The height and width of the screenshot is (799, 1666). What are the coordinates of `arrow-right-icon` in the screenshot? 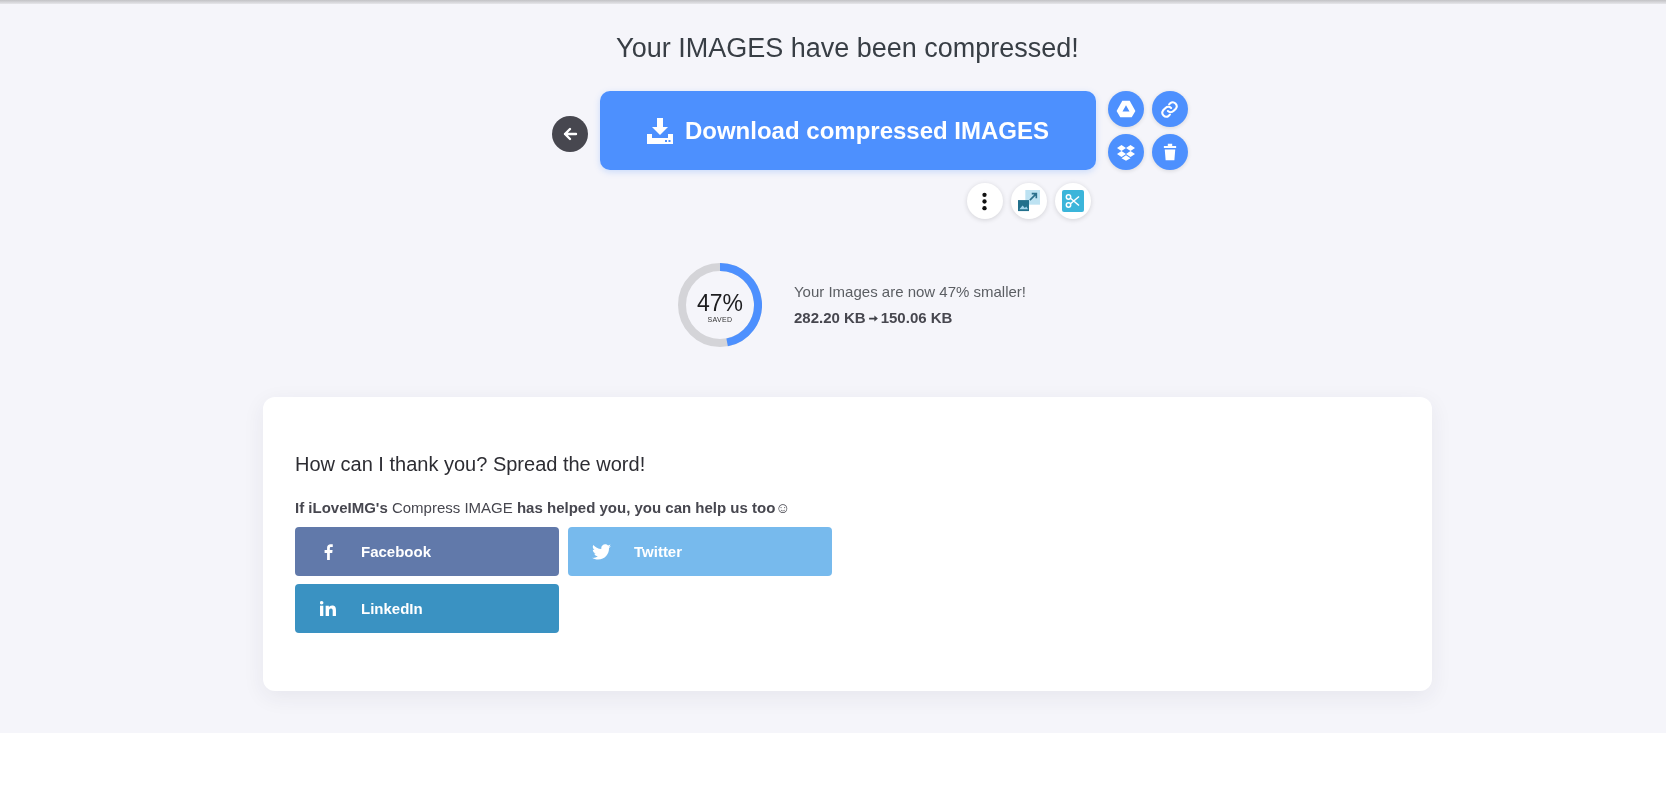 It's located at (873, 318).